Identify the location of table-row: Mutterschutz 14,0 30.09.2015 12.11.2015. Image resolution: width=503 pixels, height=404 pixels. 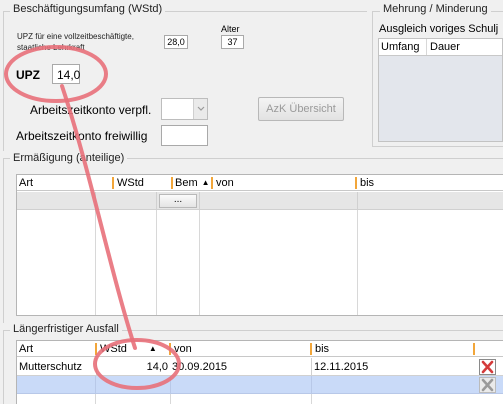
(260, 367).